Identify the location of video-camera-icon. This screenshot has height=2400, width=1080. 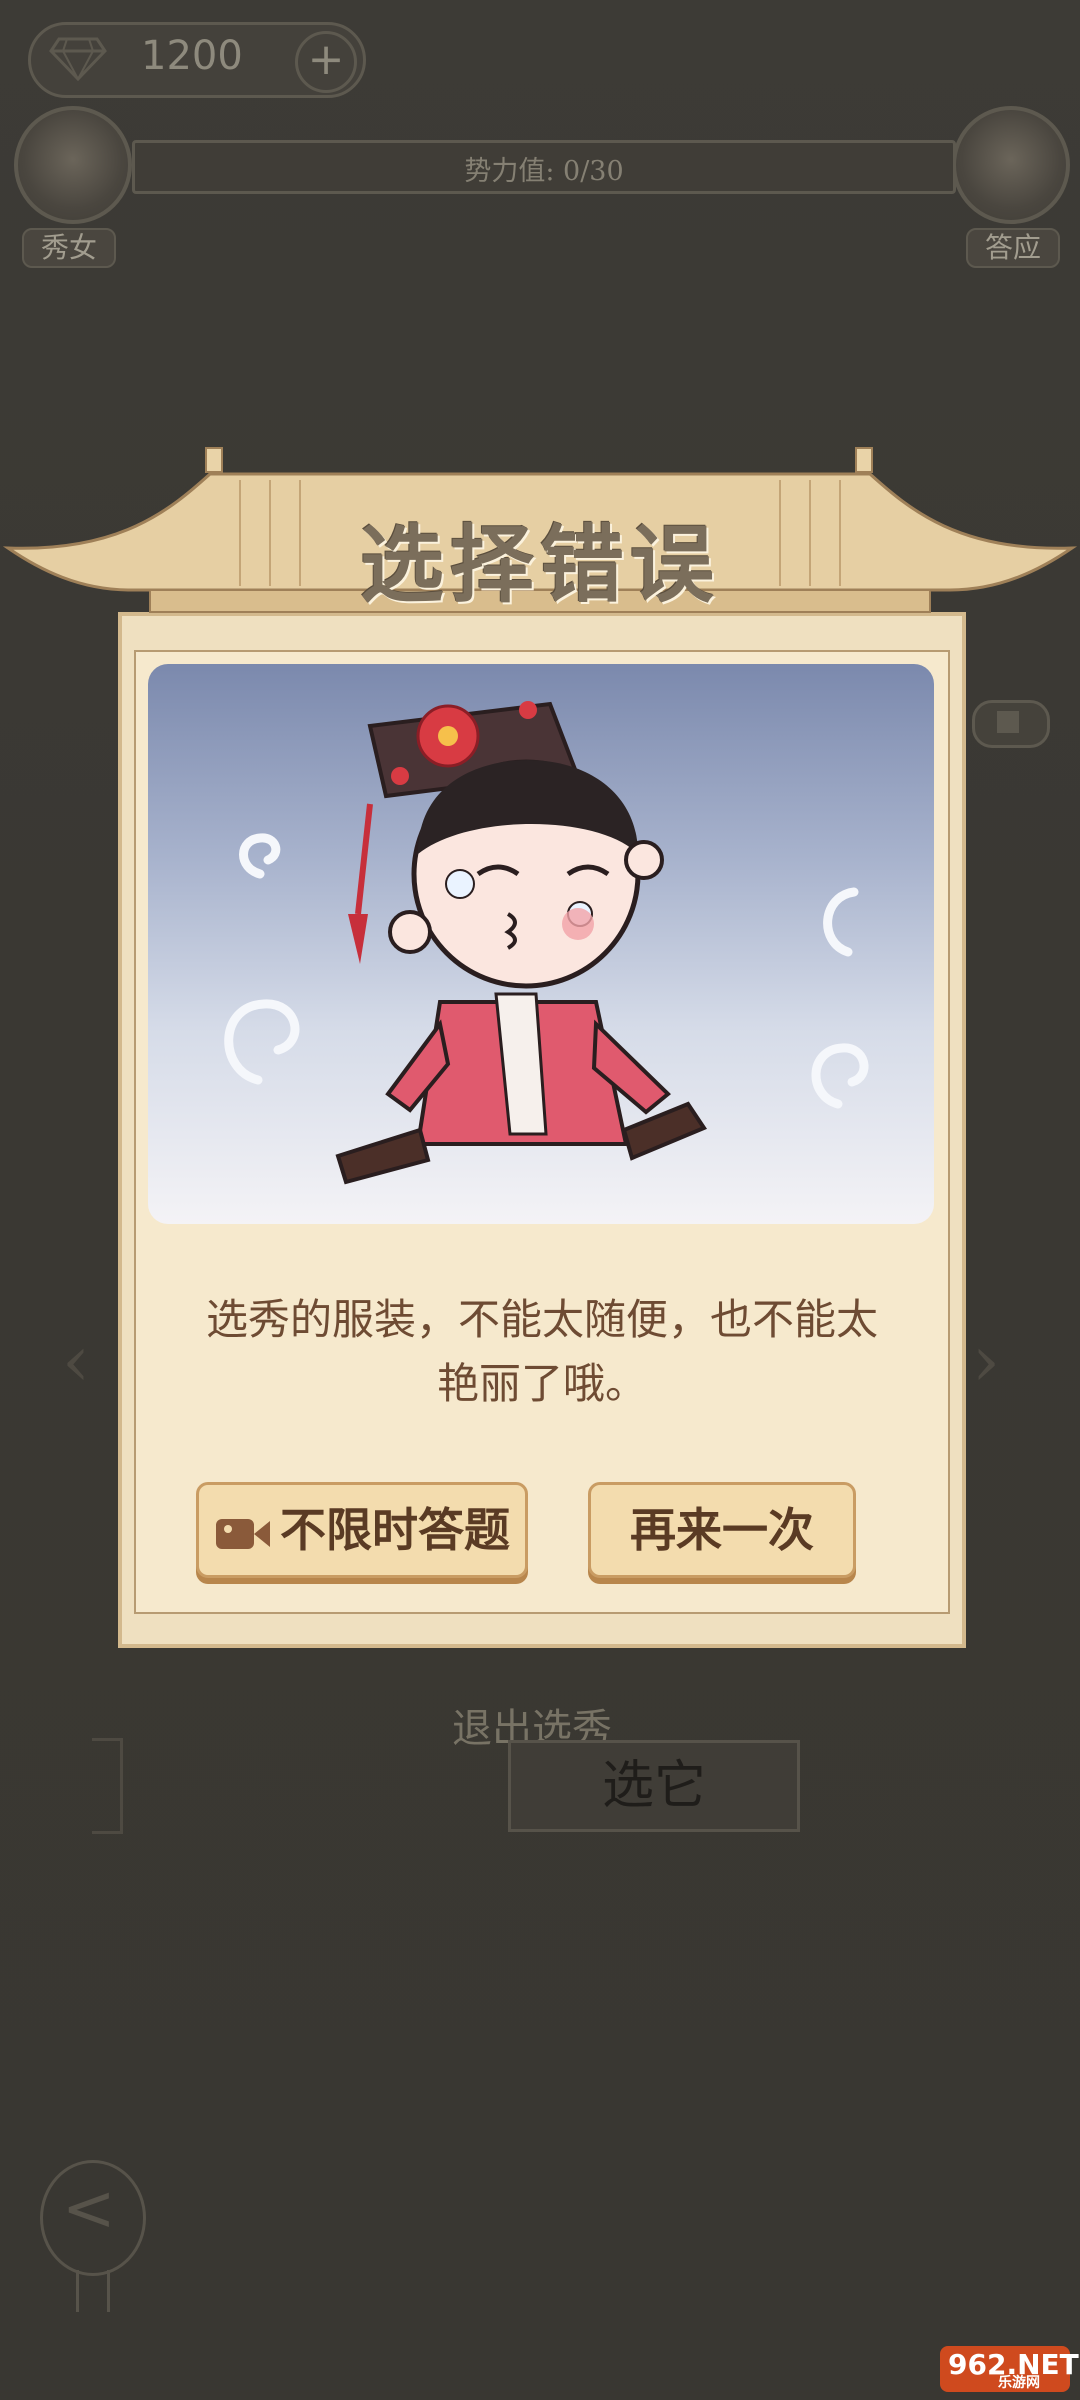
(243, 1534).